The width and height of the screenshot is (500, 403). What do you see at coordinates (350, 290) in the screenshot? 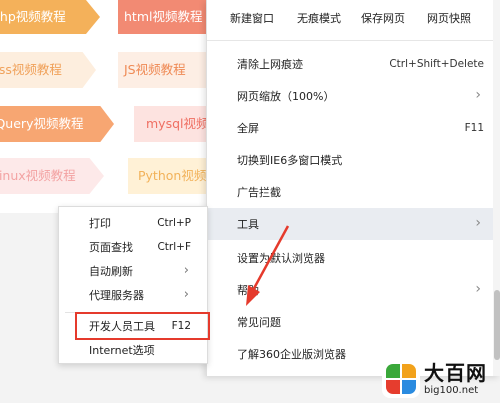
I see `menu-item-help: 帮助 ›` at bounding box center [350, 290].